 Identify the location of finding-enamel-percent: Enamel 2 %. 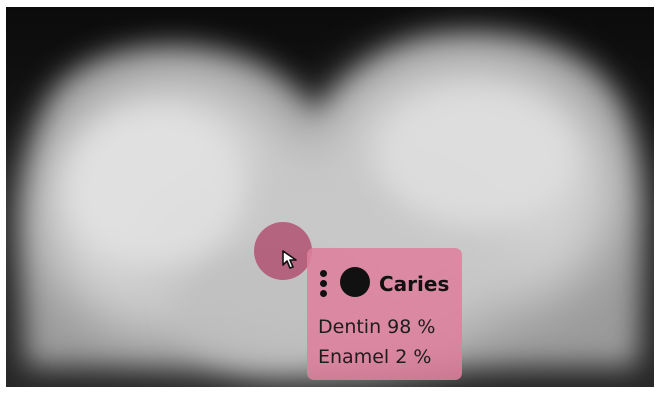
(375, 357).